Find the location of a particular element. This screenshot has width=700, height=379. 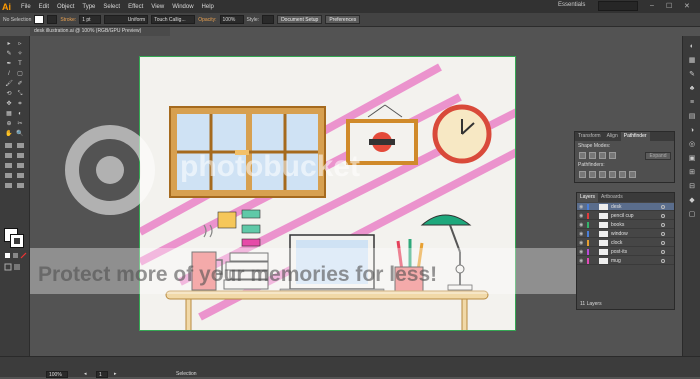

preferences-button: Preferences is located at coordinates (343, 19).